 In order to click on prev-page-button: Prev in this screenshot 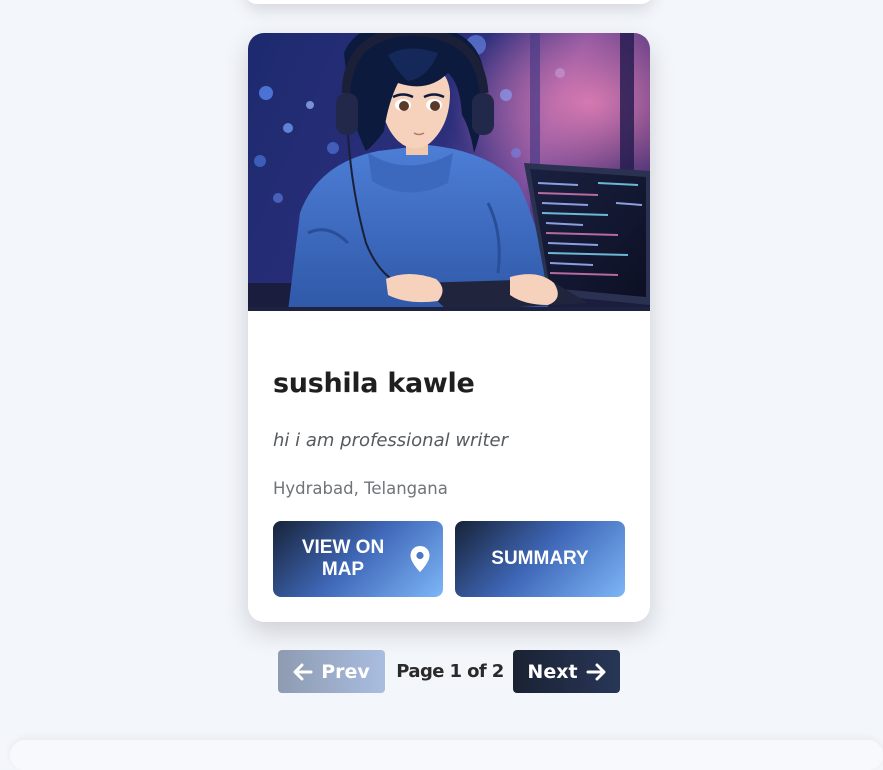, I will do `click(331, 671)`.